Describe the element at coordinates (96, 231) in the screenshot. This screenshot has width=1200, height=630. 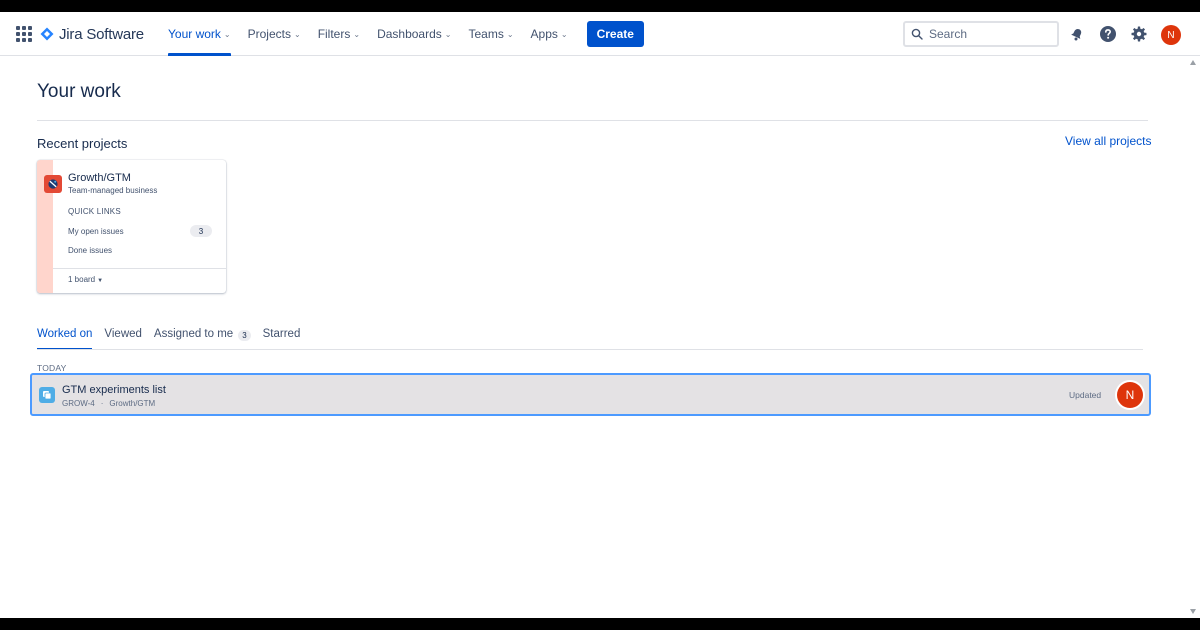
I see `my-open-issues-link: My open issues` at that location.